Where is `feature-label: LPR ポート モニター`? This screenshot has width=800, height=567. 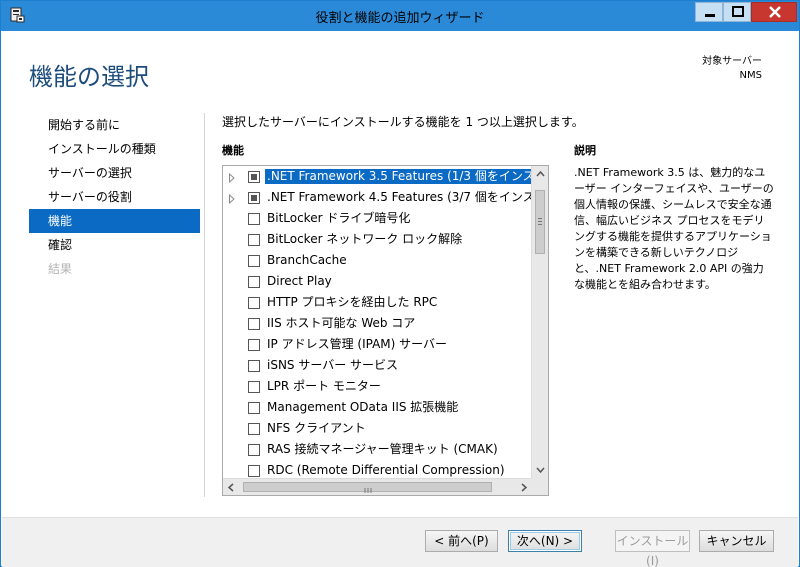
feature-label: LPR ポート モニター is located at coordinates (324, 386).